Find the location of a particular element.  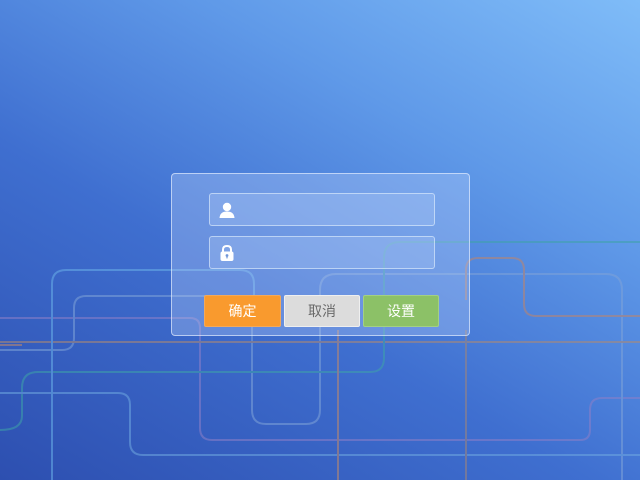

cancel-button-label: 取消 is located at coordinates (322, 312).